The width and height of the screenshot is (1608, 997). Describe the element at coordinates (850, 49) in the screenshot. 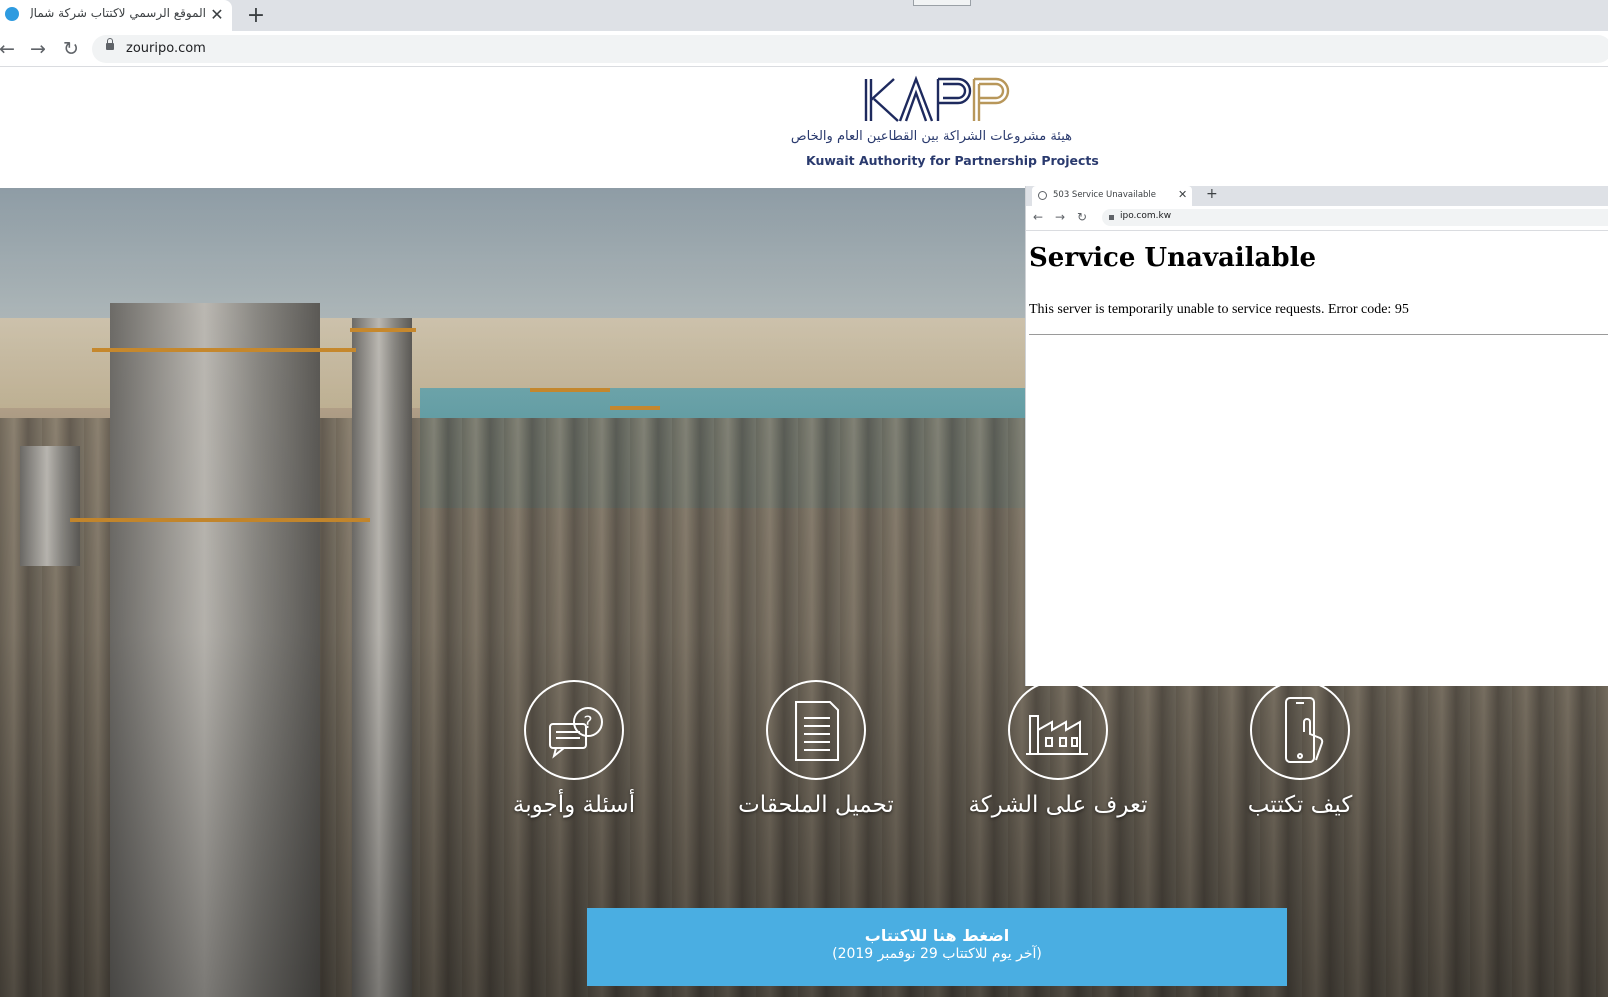

I see `address-bar: zouripo.com` at that location.